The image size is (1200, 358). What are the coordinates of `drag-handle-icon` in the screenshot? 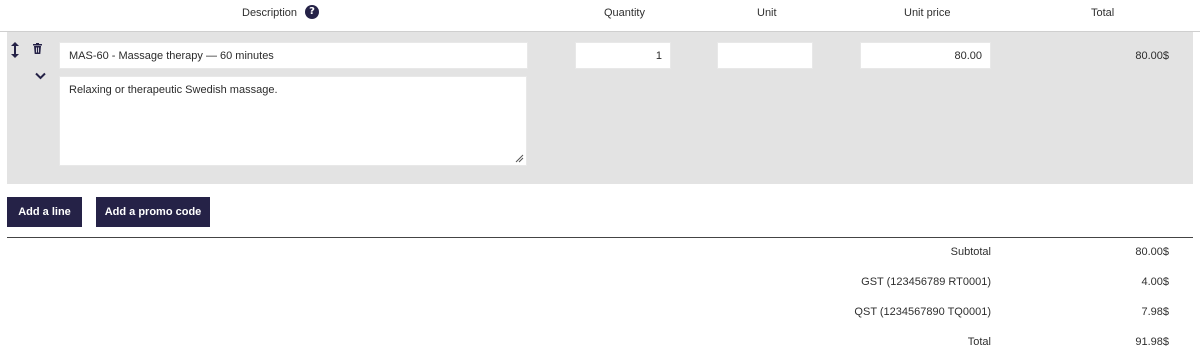 It's located at (15, 50).